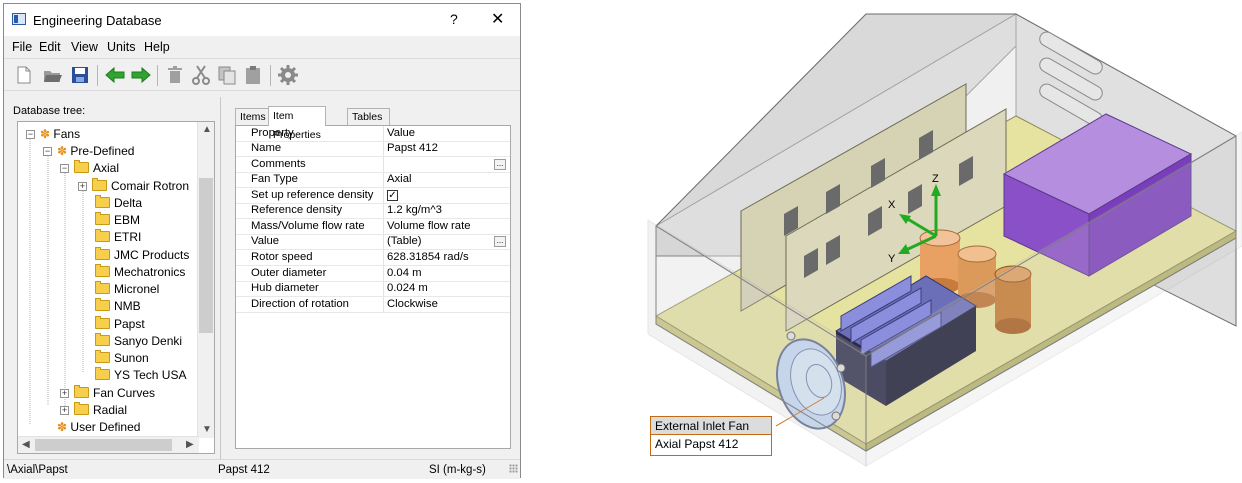 This screenshot has width=1242, height=483. What do you see at coordinates (107, 393) in the screenshot?
I see `tree-item-fan-curves: + Fan Curves` at bounding box center [107, 393].